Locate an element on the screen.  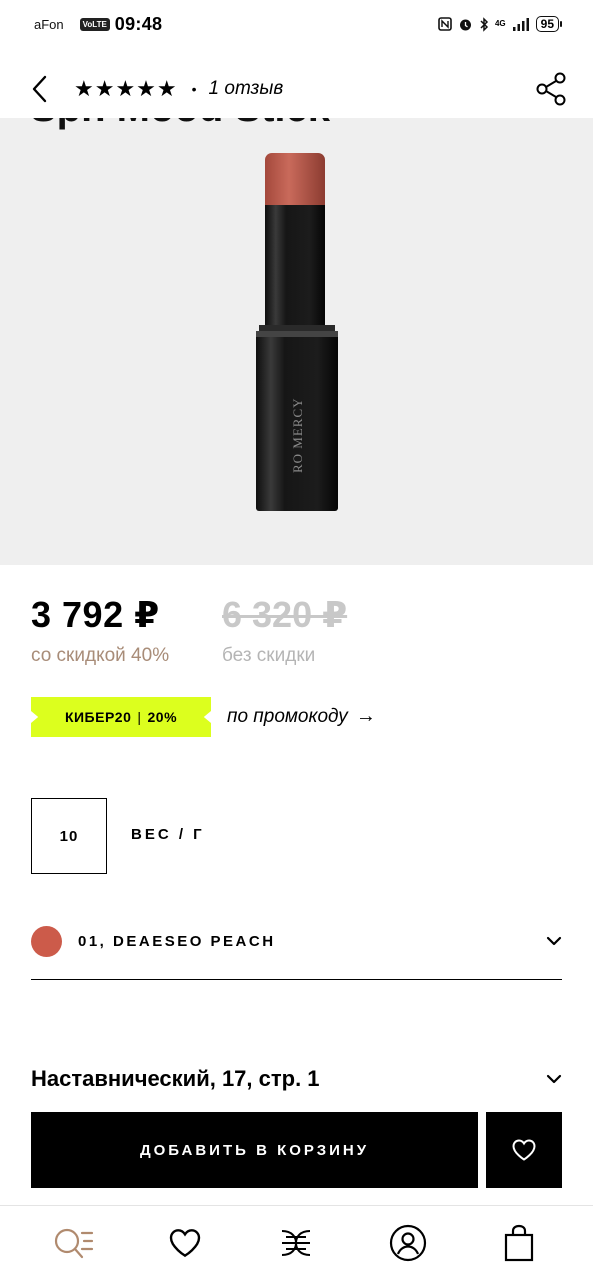
promo-link-label: по промокоду is located at coordinates (287, 716).